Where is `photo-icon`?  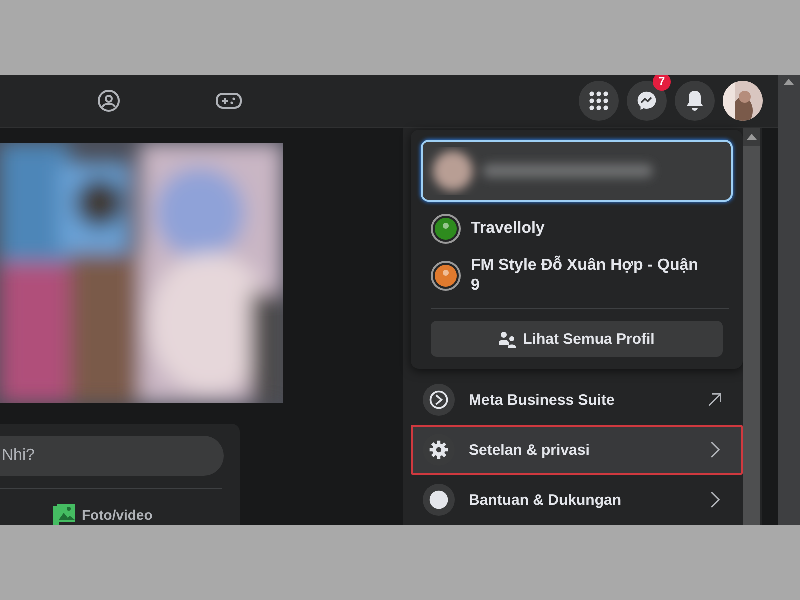
photo-icon is located at coordinates (64, 514).